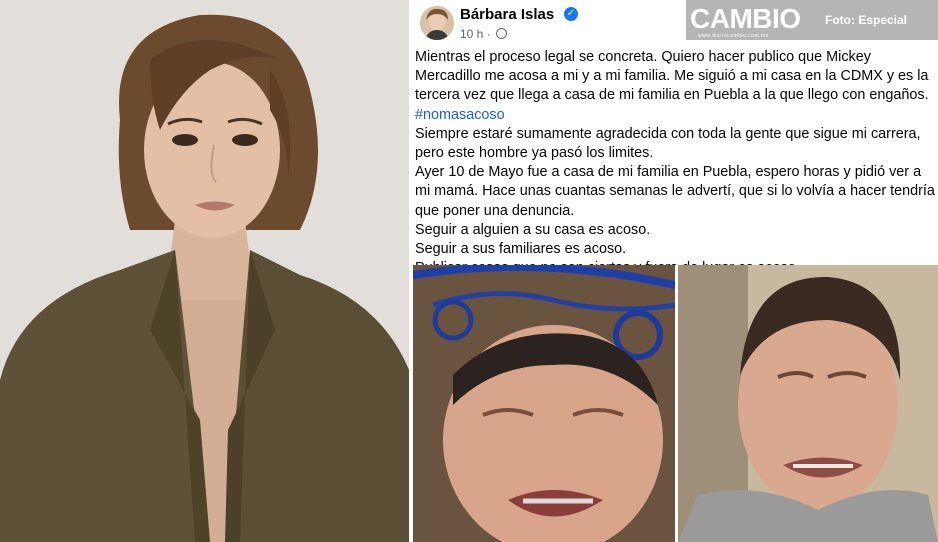 The width and height of the screenshot is (938, 542). Describe the element at coordinates (507, 14) in the screenshot. I see `author-name: Bárbara Islas` at that location.